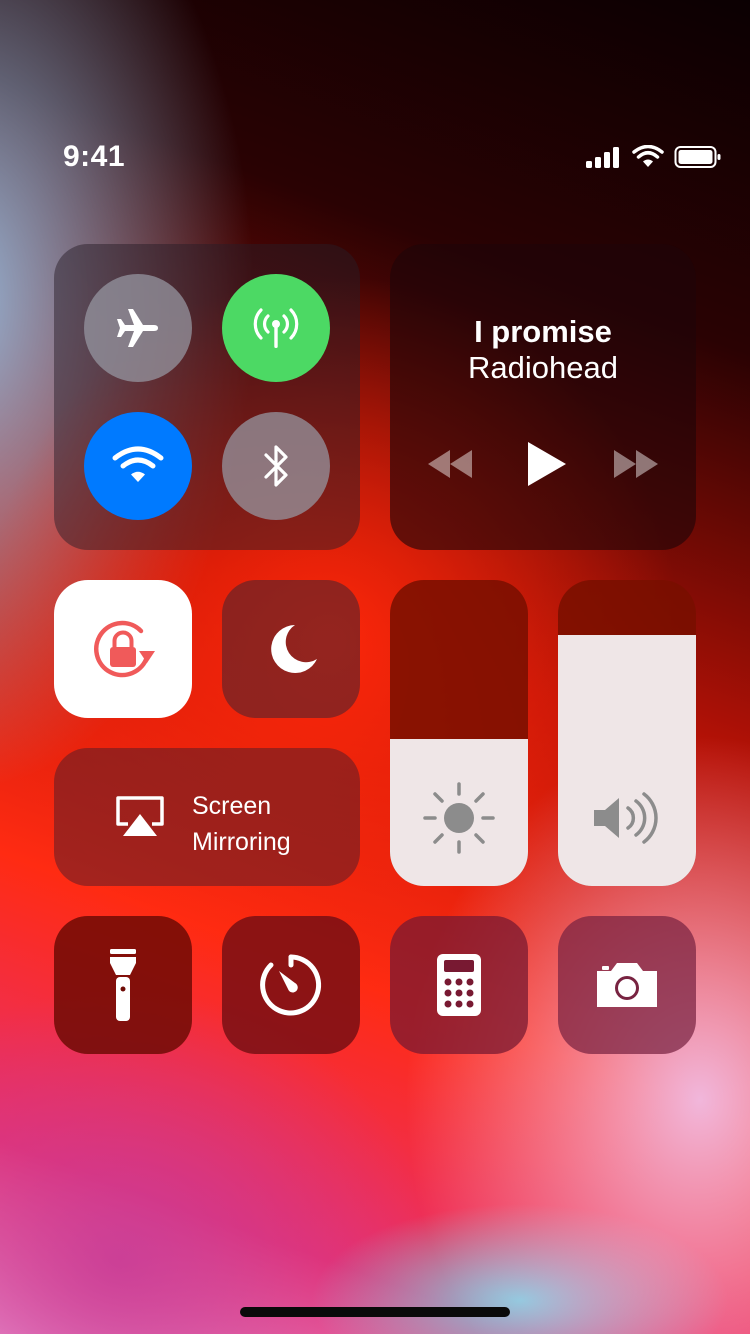 Image resolution: width=750 pixels, height=1334 pixels. I want to click on sun-icon, so click(459, 818).